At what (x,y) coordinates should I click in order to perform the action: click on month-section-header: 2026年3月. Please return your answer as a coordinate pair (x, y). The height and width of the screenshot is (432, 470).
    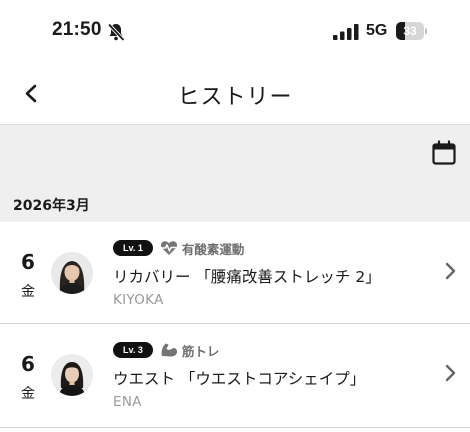
    Looking at the image, I should click on (235, 207).